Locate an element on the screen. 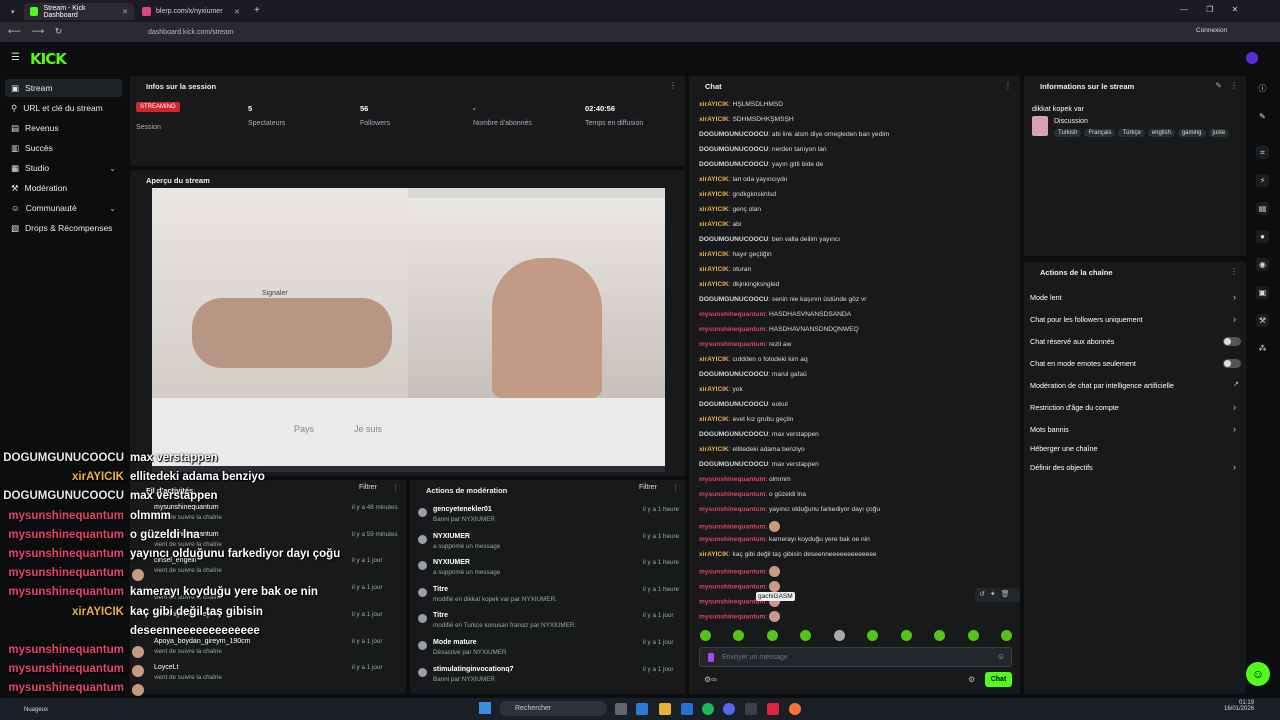 This screenshot has width=1280, height=720. firefox-icon is located at coordinates (795, 709).